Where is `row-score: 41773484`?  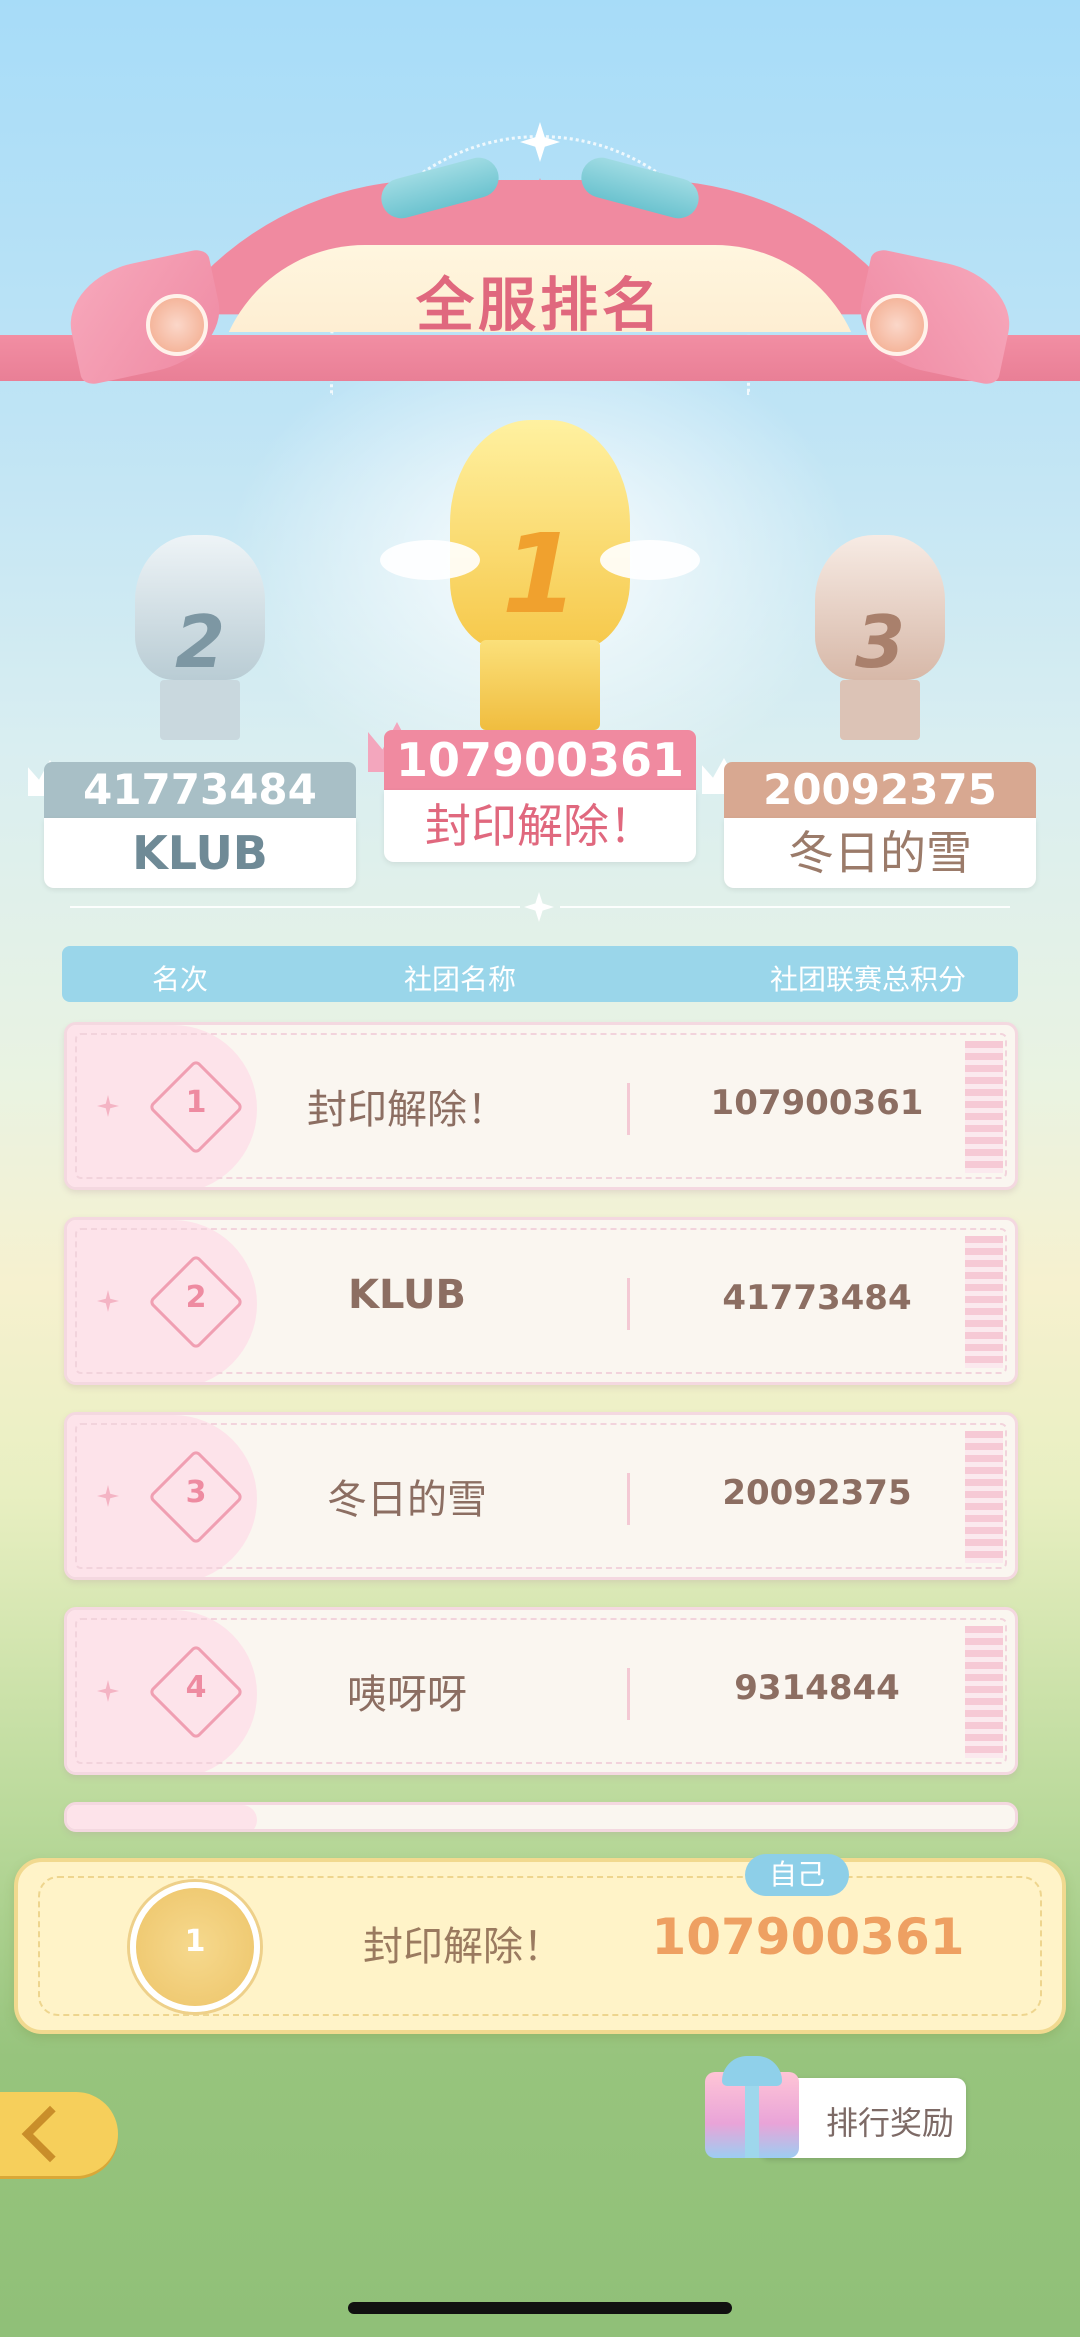
row-score: 41773484 is located at coordinates (817, 1298).